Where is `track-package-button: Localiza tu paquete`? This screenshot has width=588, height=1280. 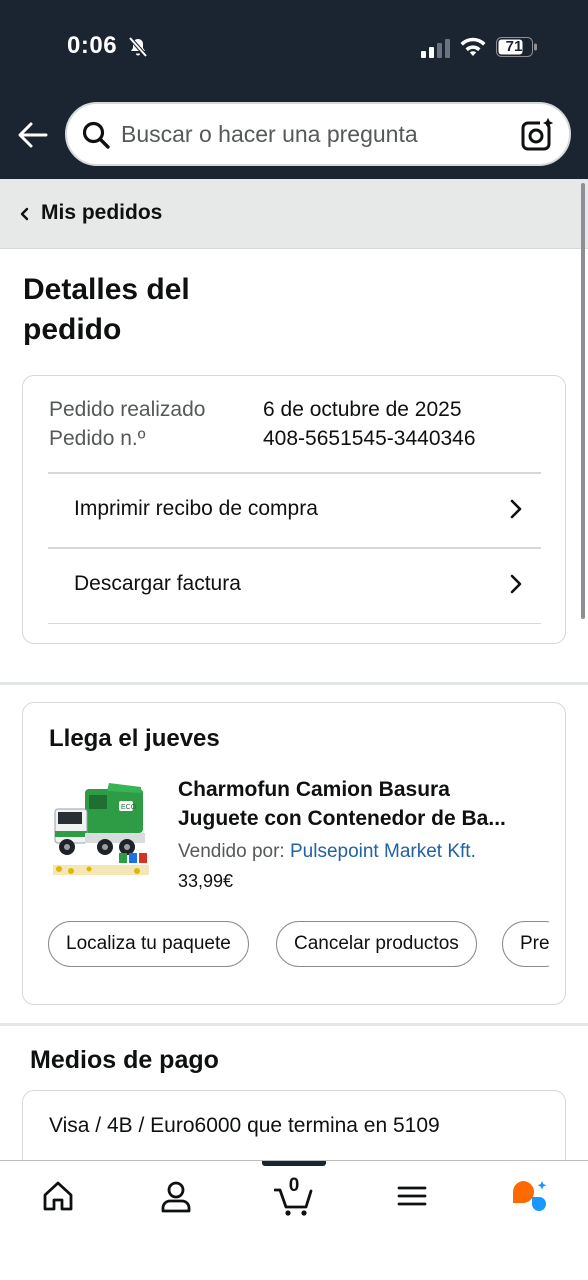
track-package-button: Localiza tu paquete is located at coordinates (148, 944).